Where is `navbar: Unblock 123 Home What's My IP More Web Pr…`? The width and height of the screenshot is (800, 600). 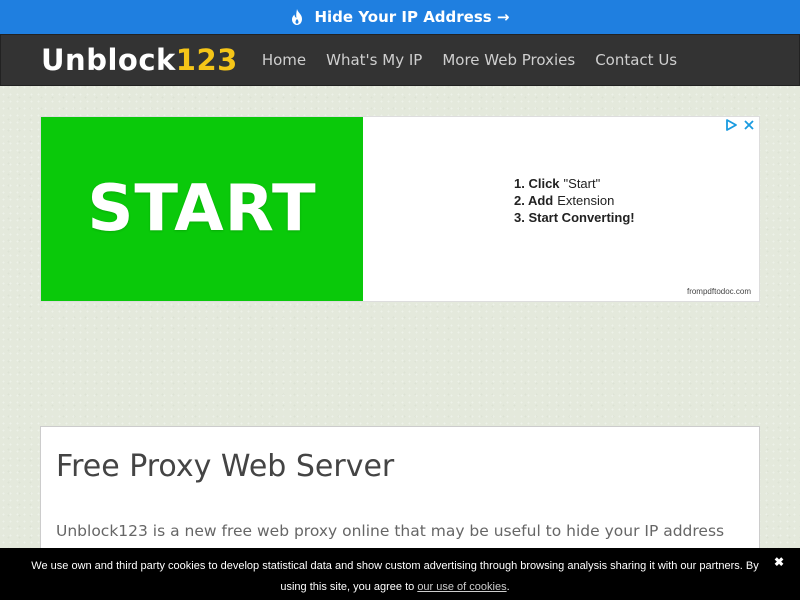
navbar: Unblock 123 Home What's My IP More Web Pr… is located at coordinates (400, 60).